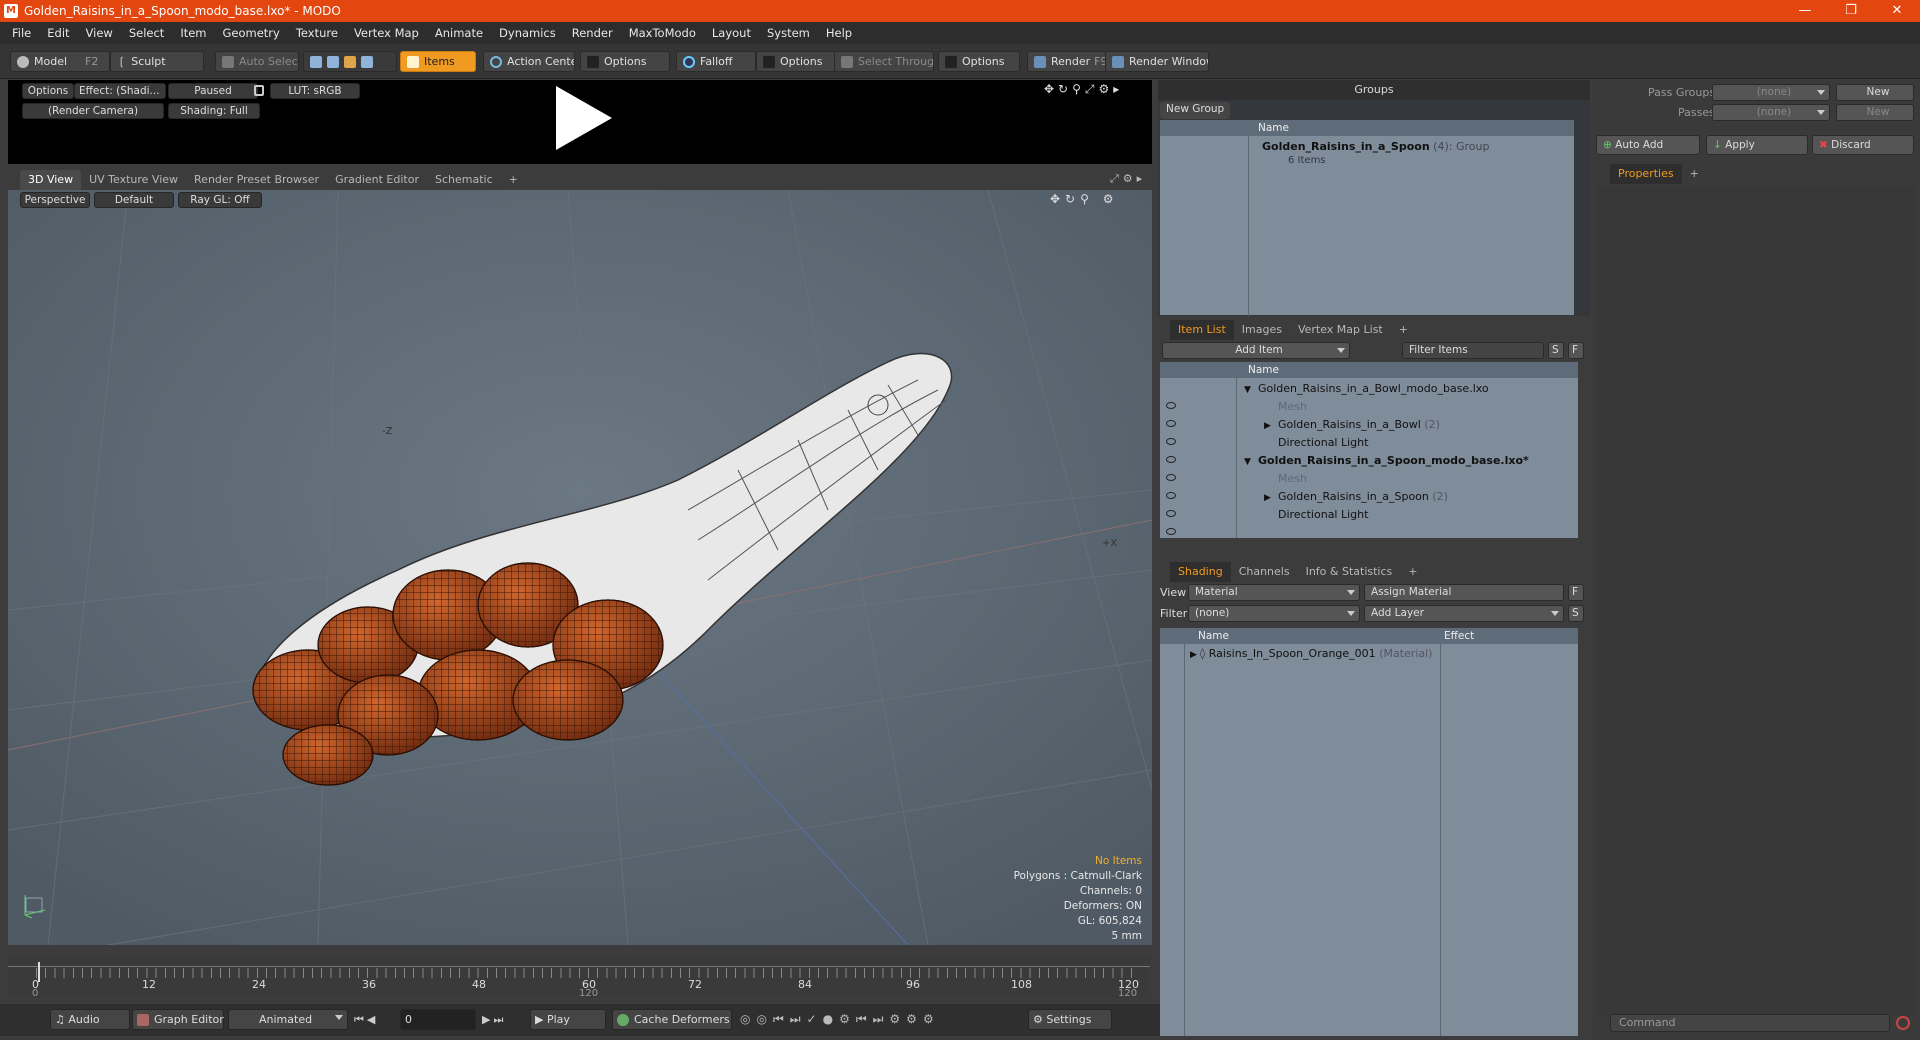 The width and height of the screenshot is (1920, 1040). I want to click on cache-deformers-button: Cache Deformers, so click(672, 1019).